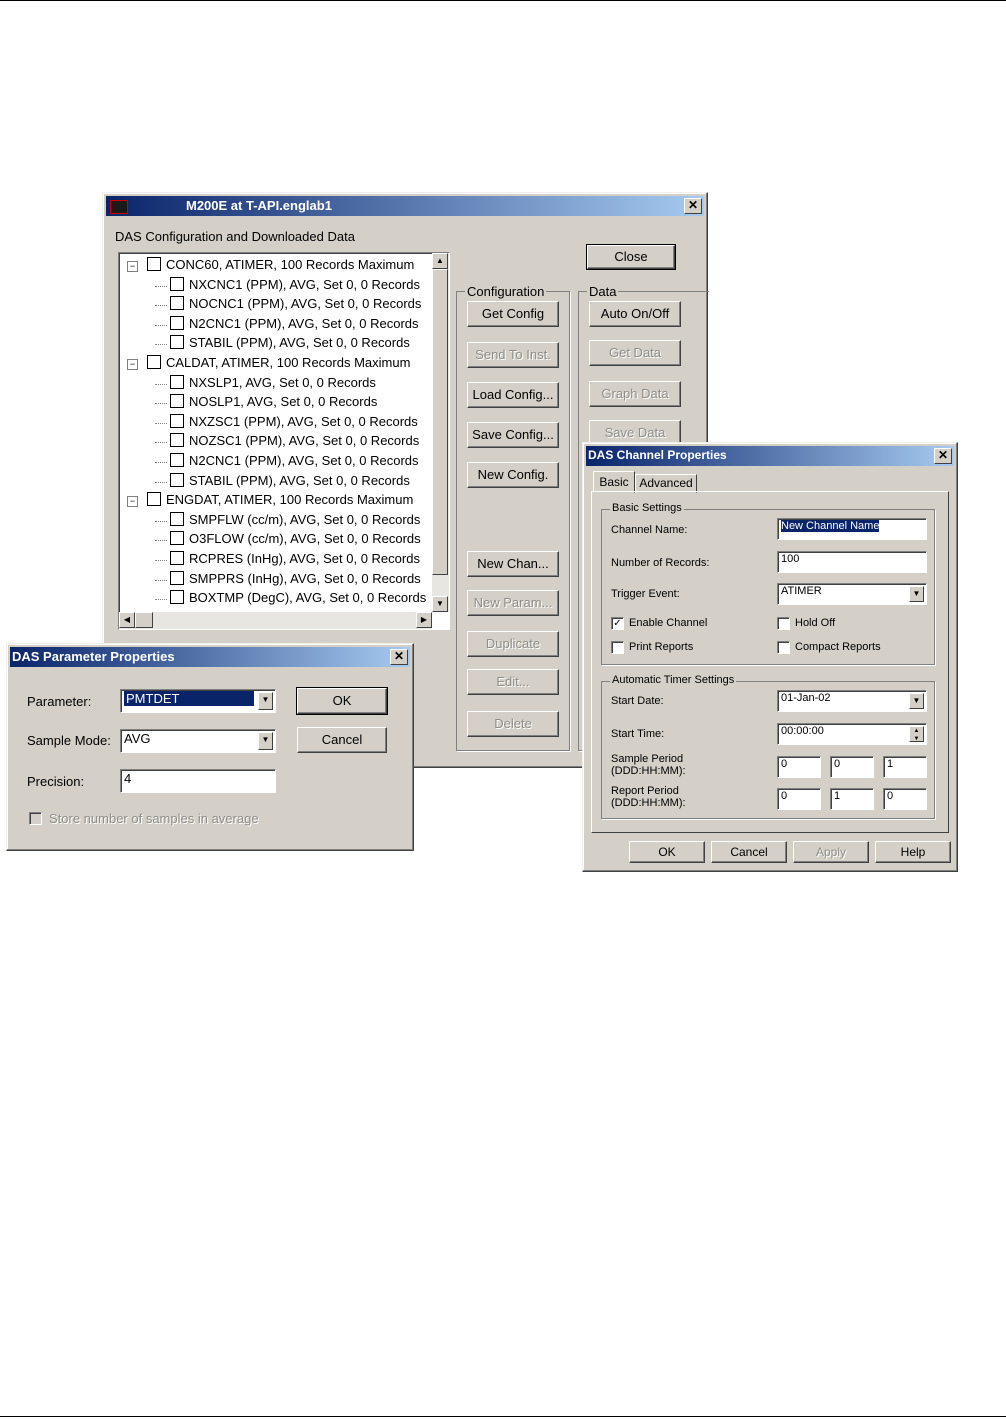  What do you see at coordinates (513, 355) in the screenshot?
I see `send-to-inst-button: Send To Inst.` at bounding box center [513, 355].